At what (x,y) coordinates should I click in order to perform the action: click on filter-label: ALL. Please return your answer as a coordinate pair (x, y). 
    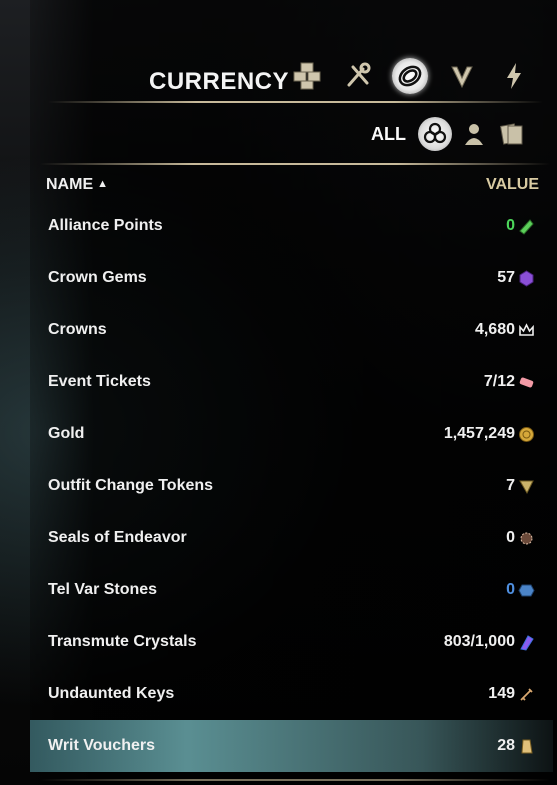
    Looking at the image, I should click on (388, 134).